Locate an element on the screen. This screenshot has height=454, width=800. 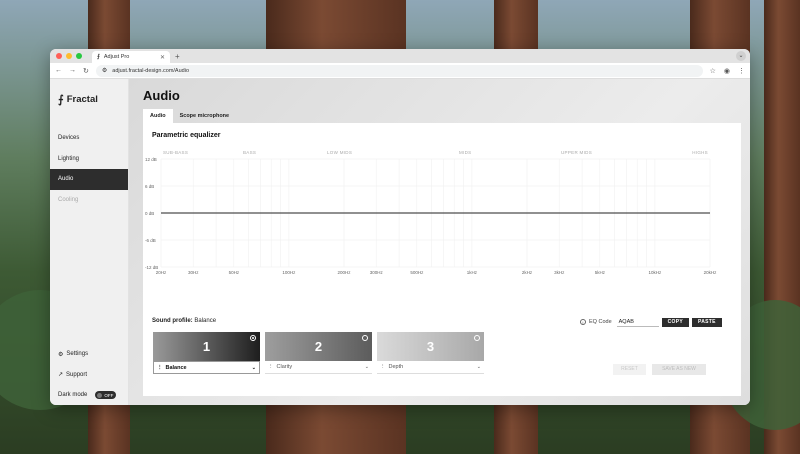
band-label: SUB-BASS is located at coordinates (175, 152).